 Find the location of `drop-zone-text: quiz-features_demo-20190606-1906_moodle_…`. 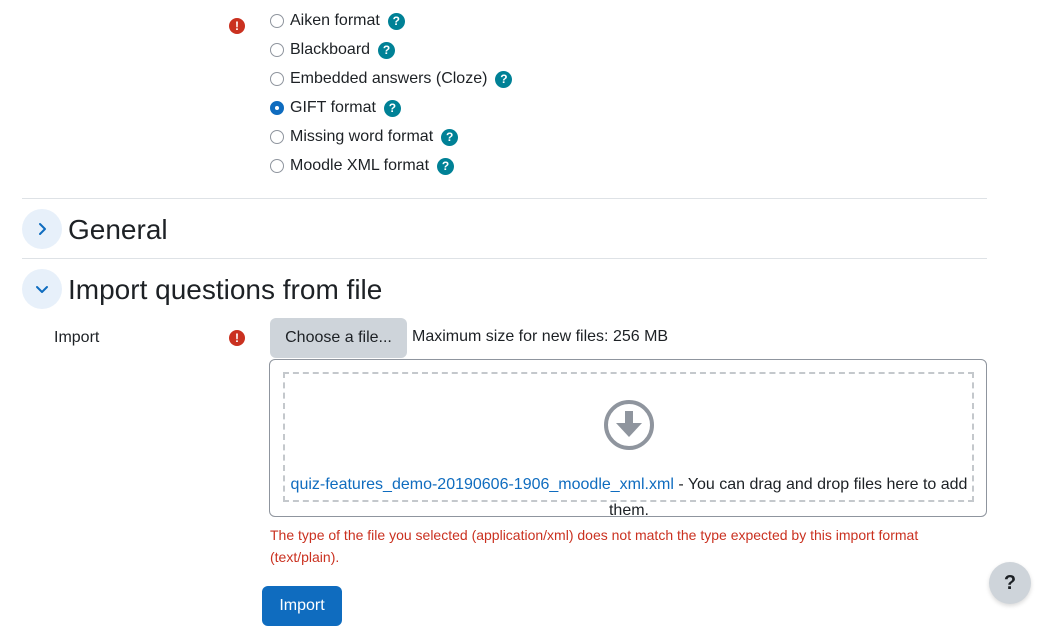

drop-zone-text: quiz-features_demo-20190606-1906_moodle_… is located at coordinates (629, 498).